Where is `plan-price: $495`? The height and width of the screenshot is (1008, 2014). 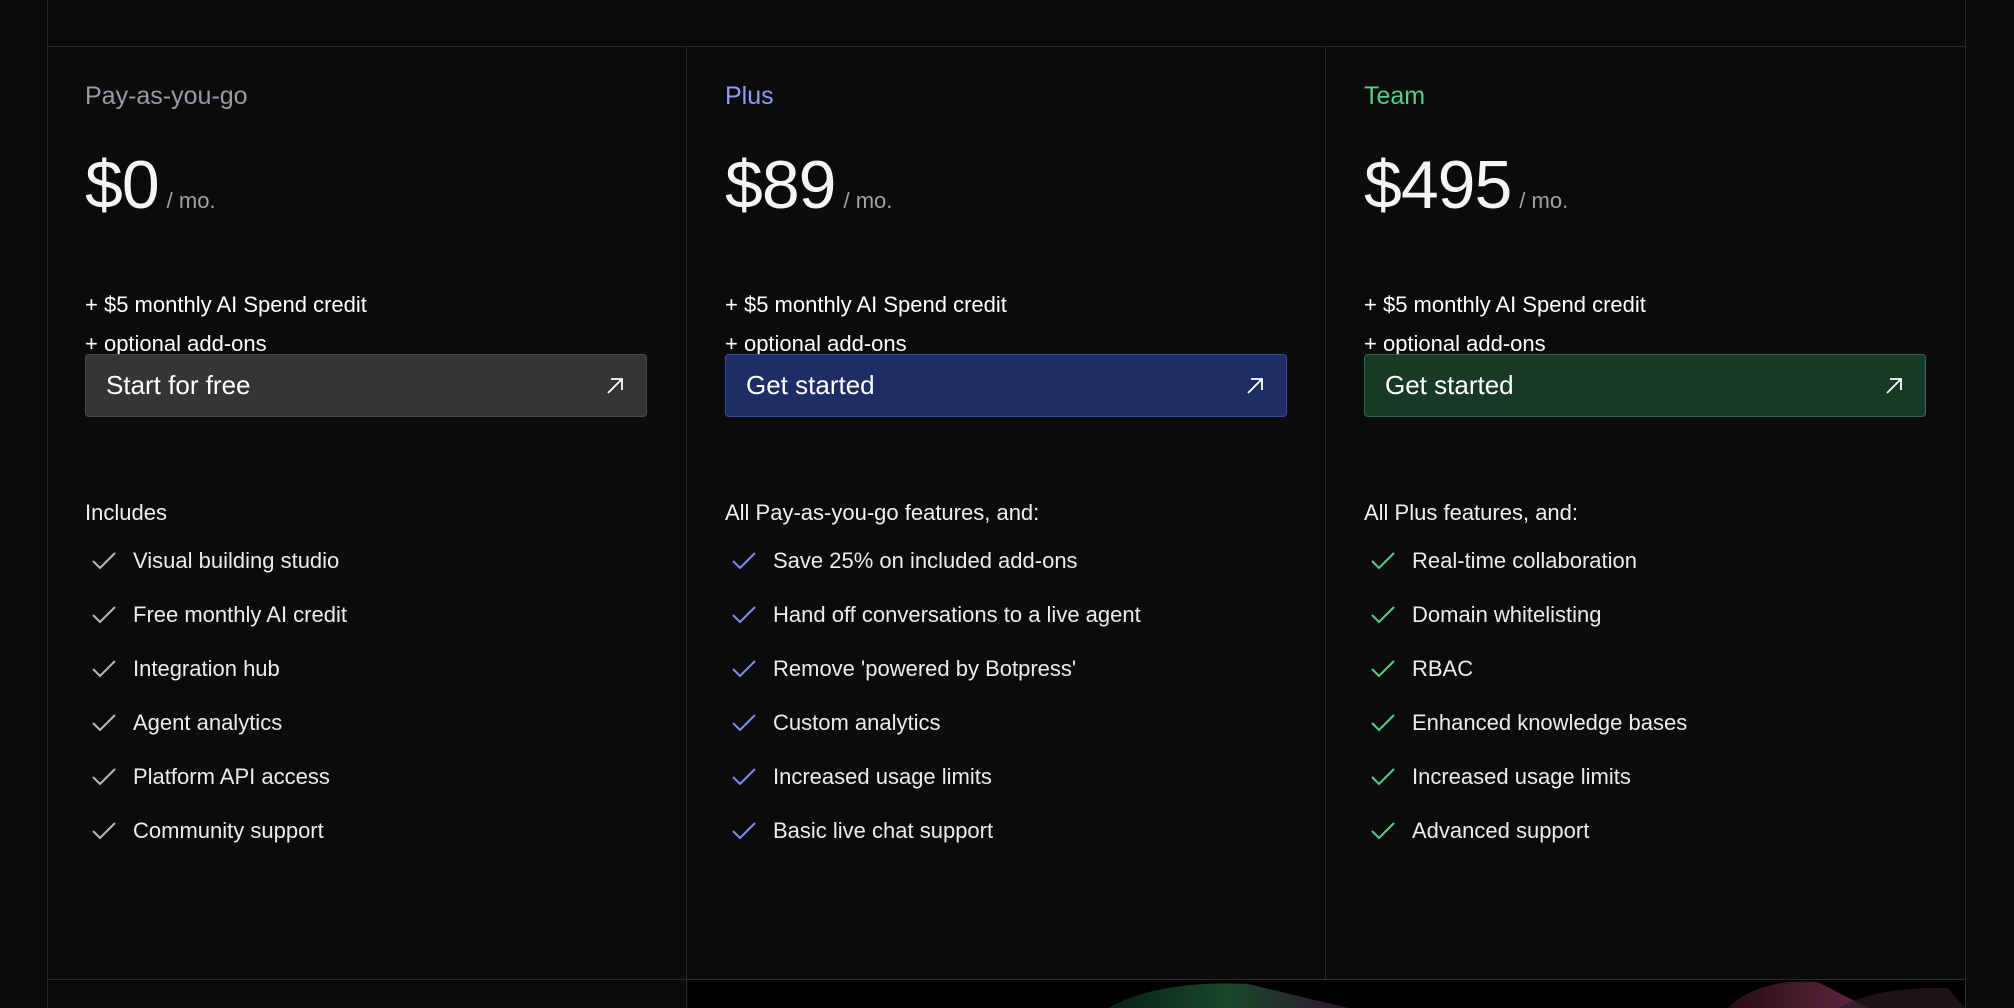
plan-price: $495 is located at coordinates (1438, 185).